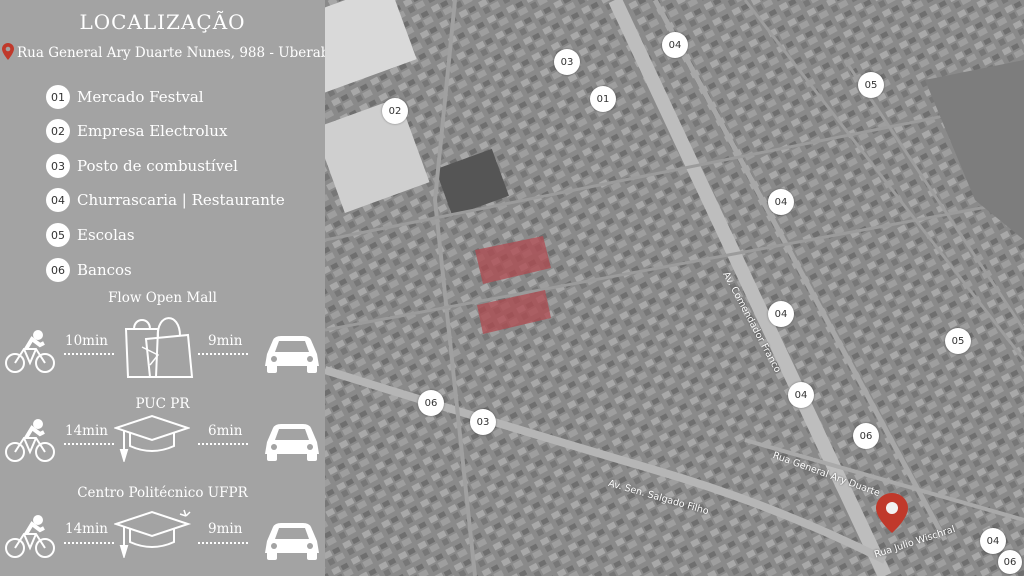 This screenshot has width=1024, height=576. What do you see at coordinates (58, 97) in the screenshot?
I see `legend-number: 01` at bounding box center [58, 97].